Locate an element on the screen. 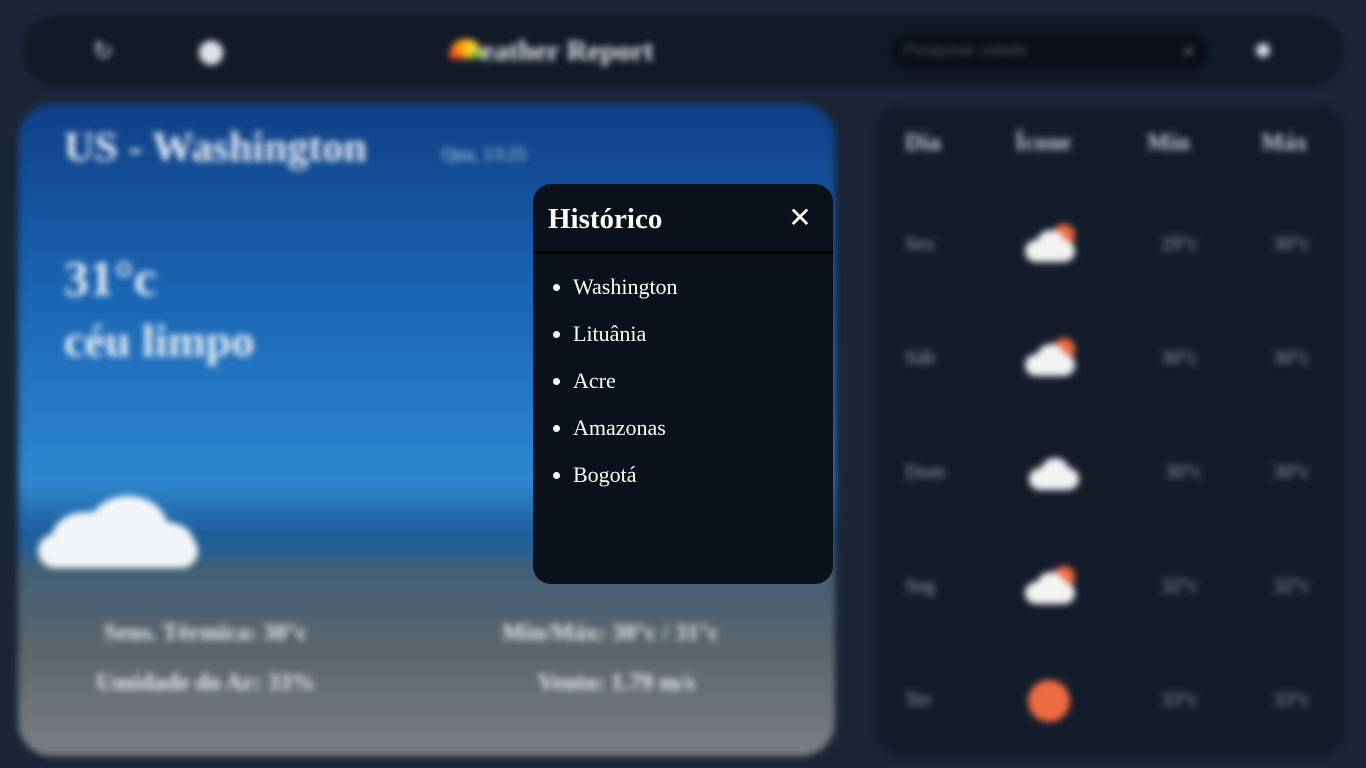 The height and width of the screenshot is (768, 1366). history-item: Washington is located at coordinates (625, 295).